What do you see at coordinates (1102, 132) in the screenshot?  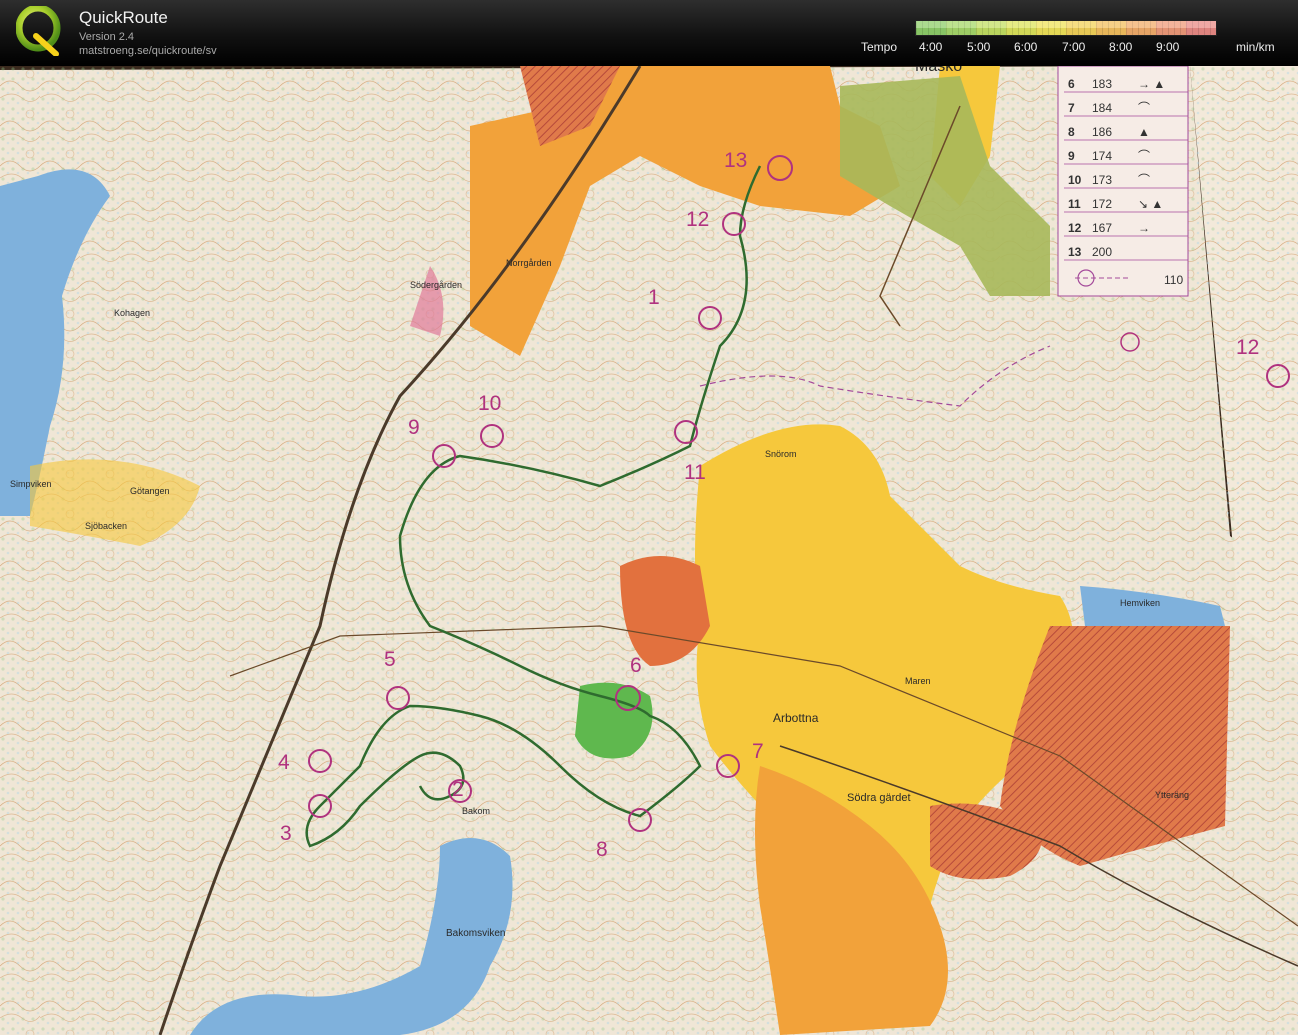 I see `control-description-code: 186` at bounding box center [1102, 132].